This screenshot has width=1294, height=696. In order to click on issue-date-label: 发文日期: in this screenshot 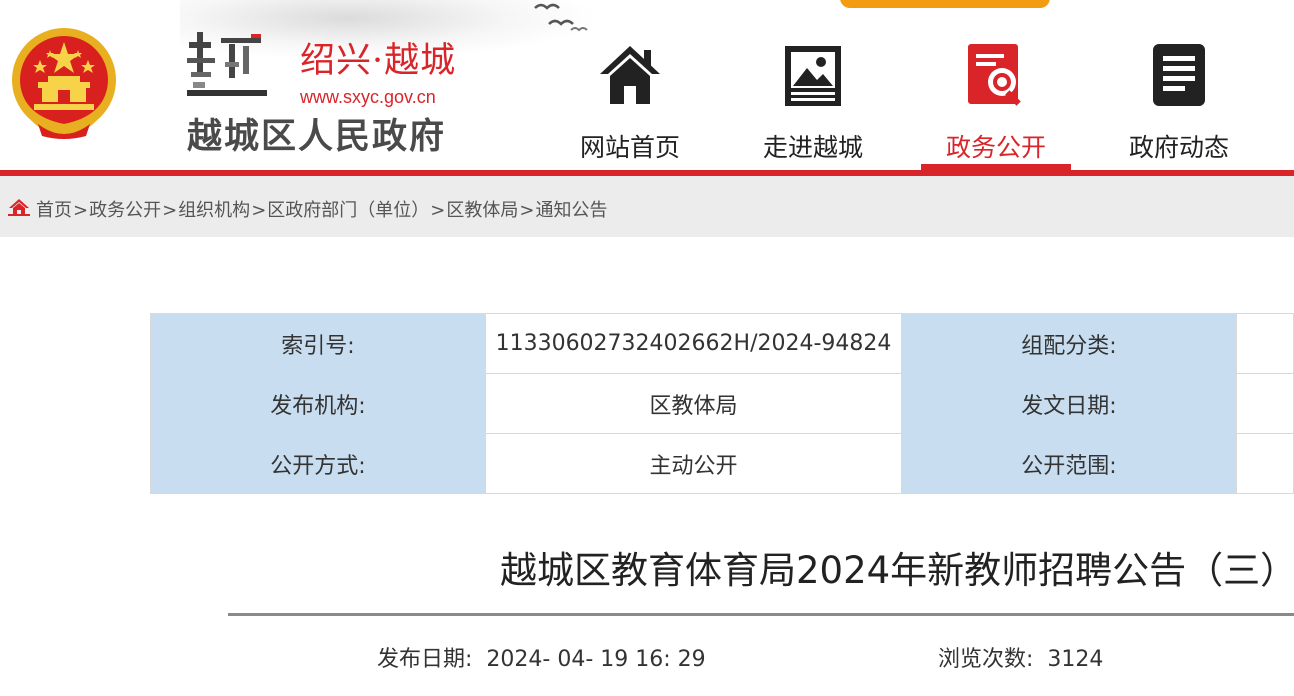, I will do `click(1069, 403)`.